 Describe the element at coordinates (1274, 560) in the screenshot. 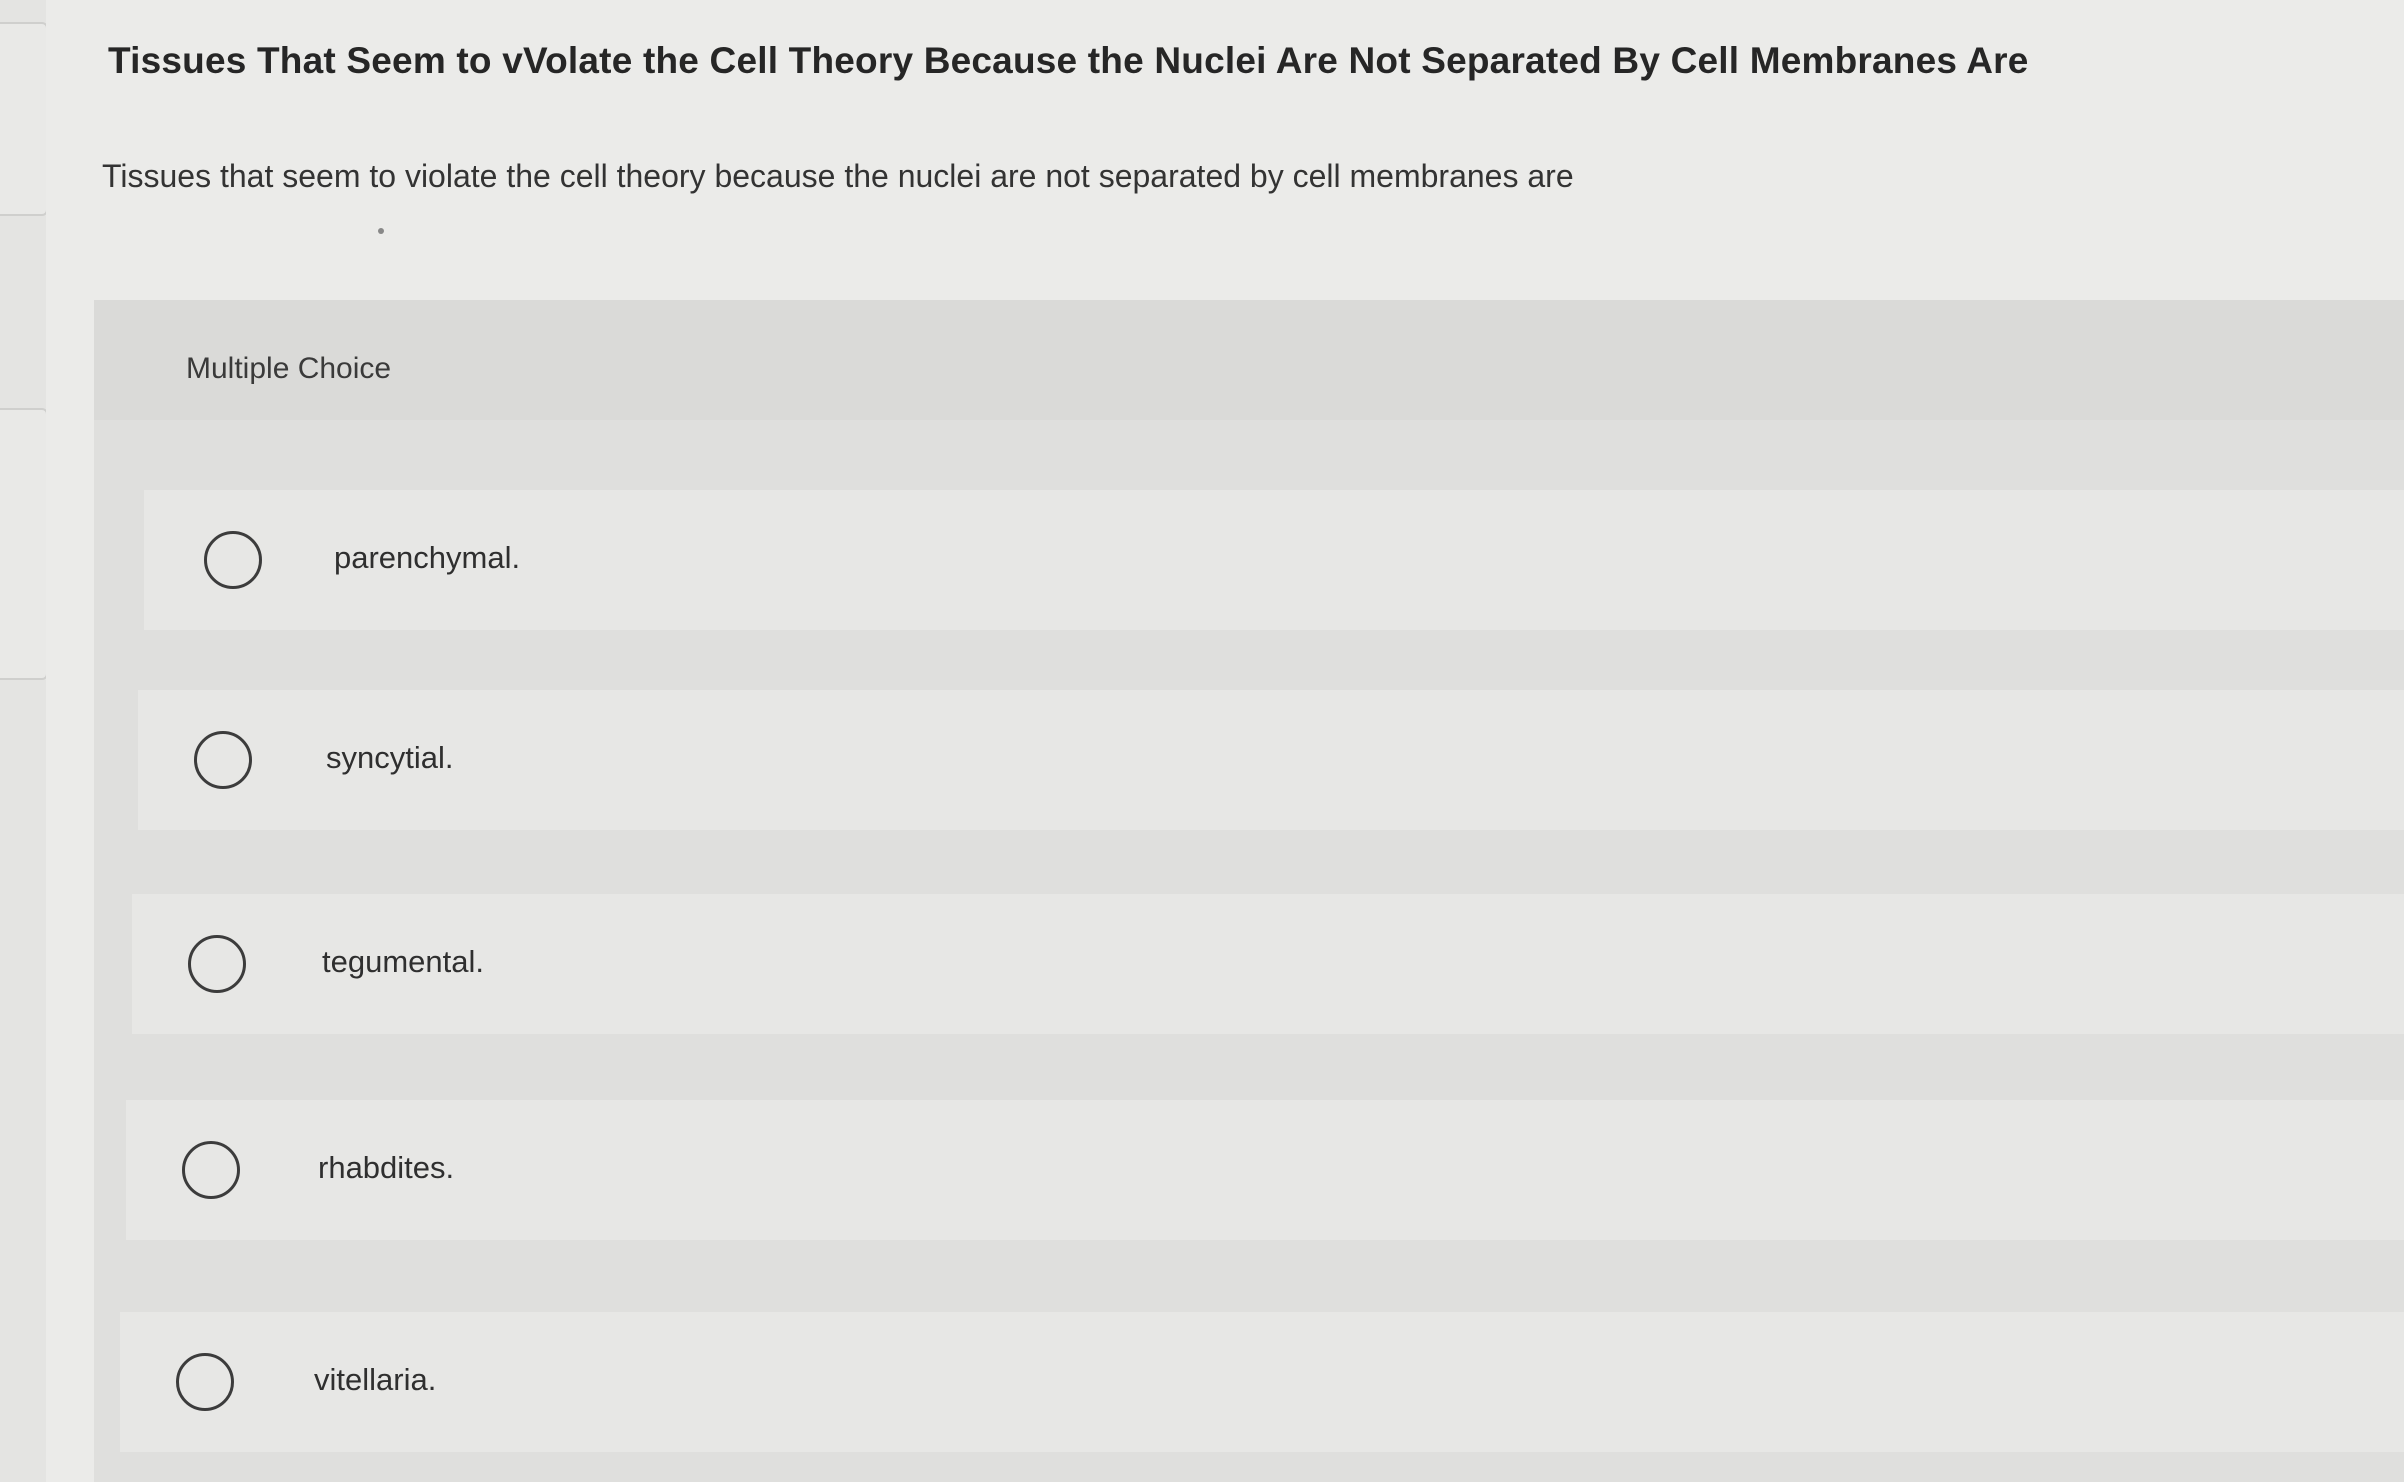

I see `option-parenchymal: parenchymal.` at that location.